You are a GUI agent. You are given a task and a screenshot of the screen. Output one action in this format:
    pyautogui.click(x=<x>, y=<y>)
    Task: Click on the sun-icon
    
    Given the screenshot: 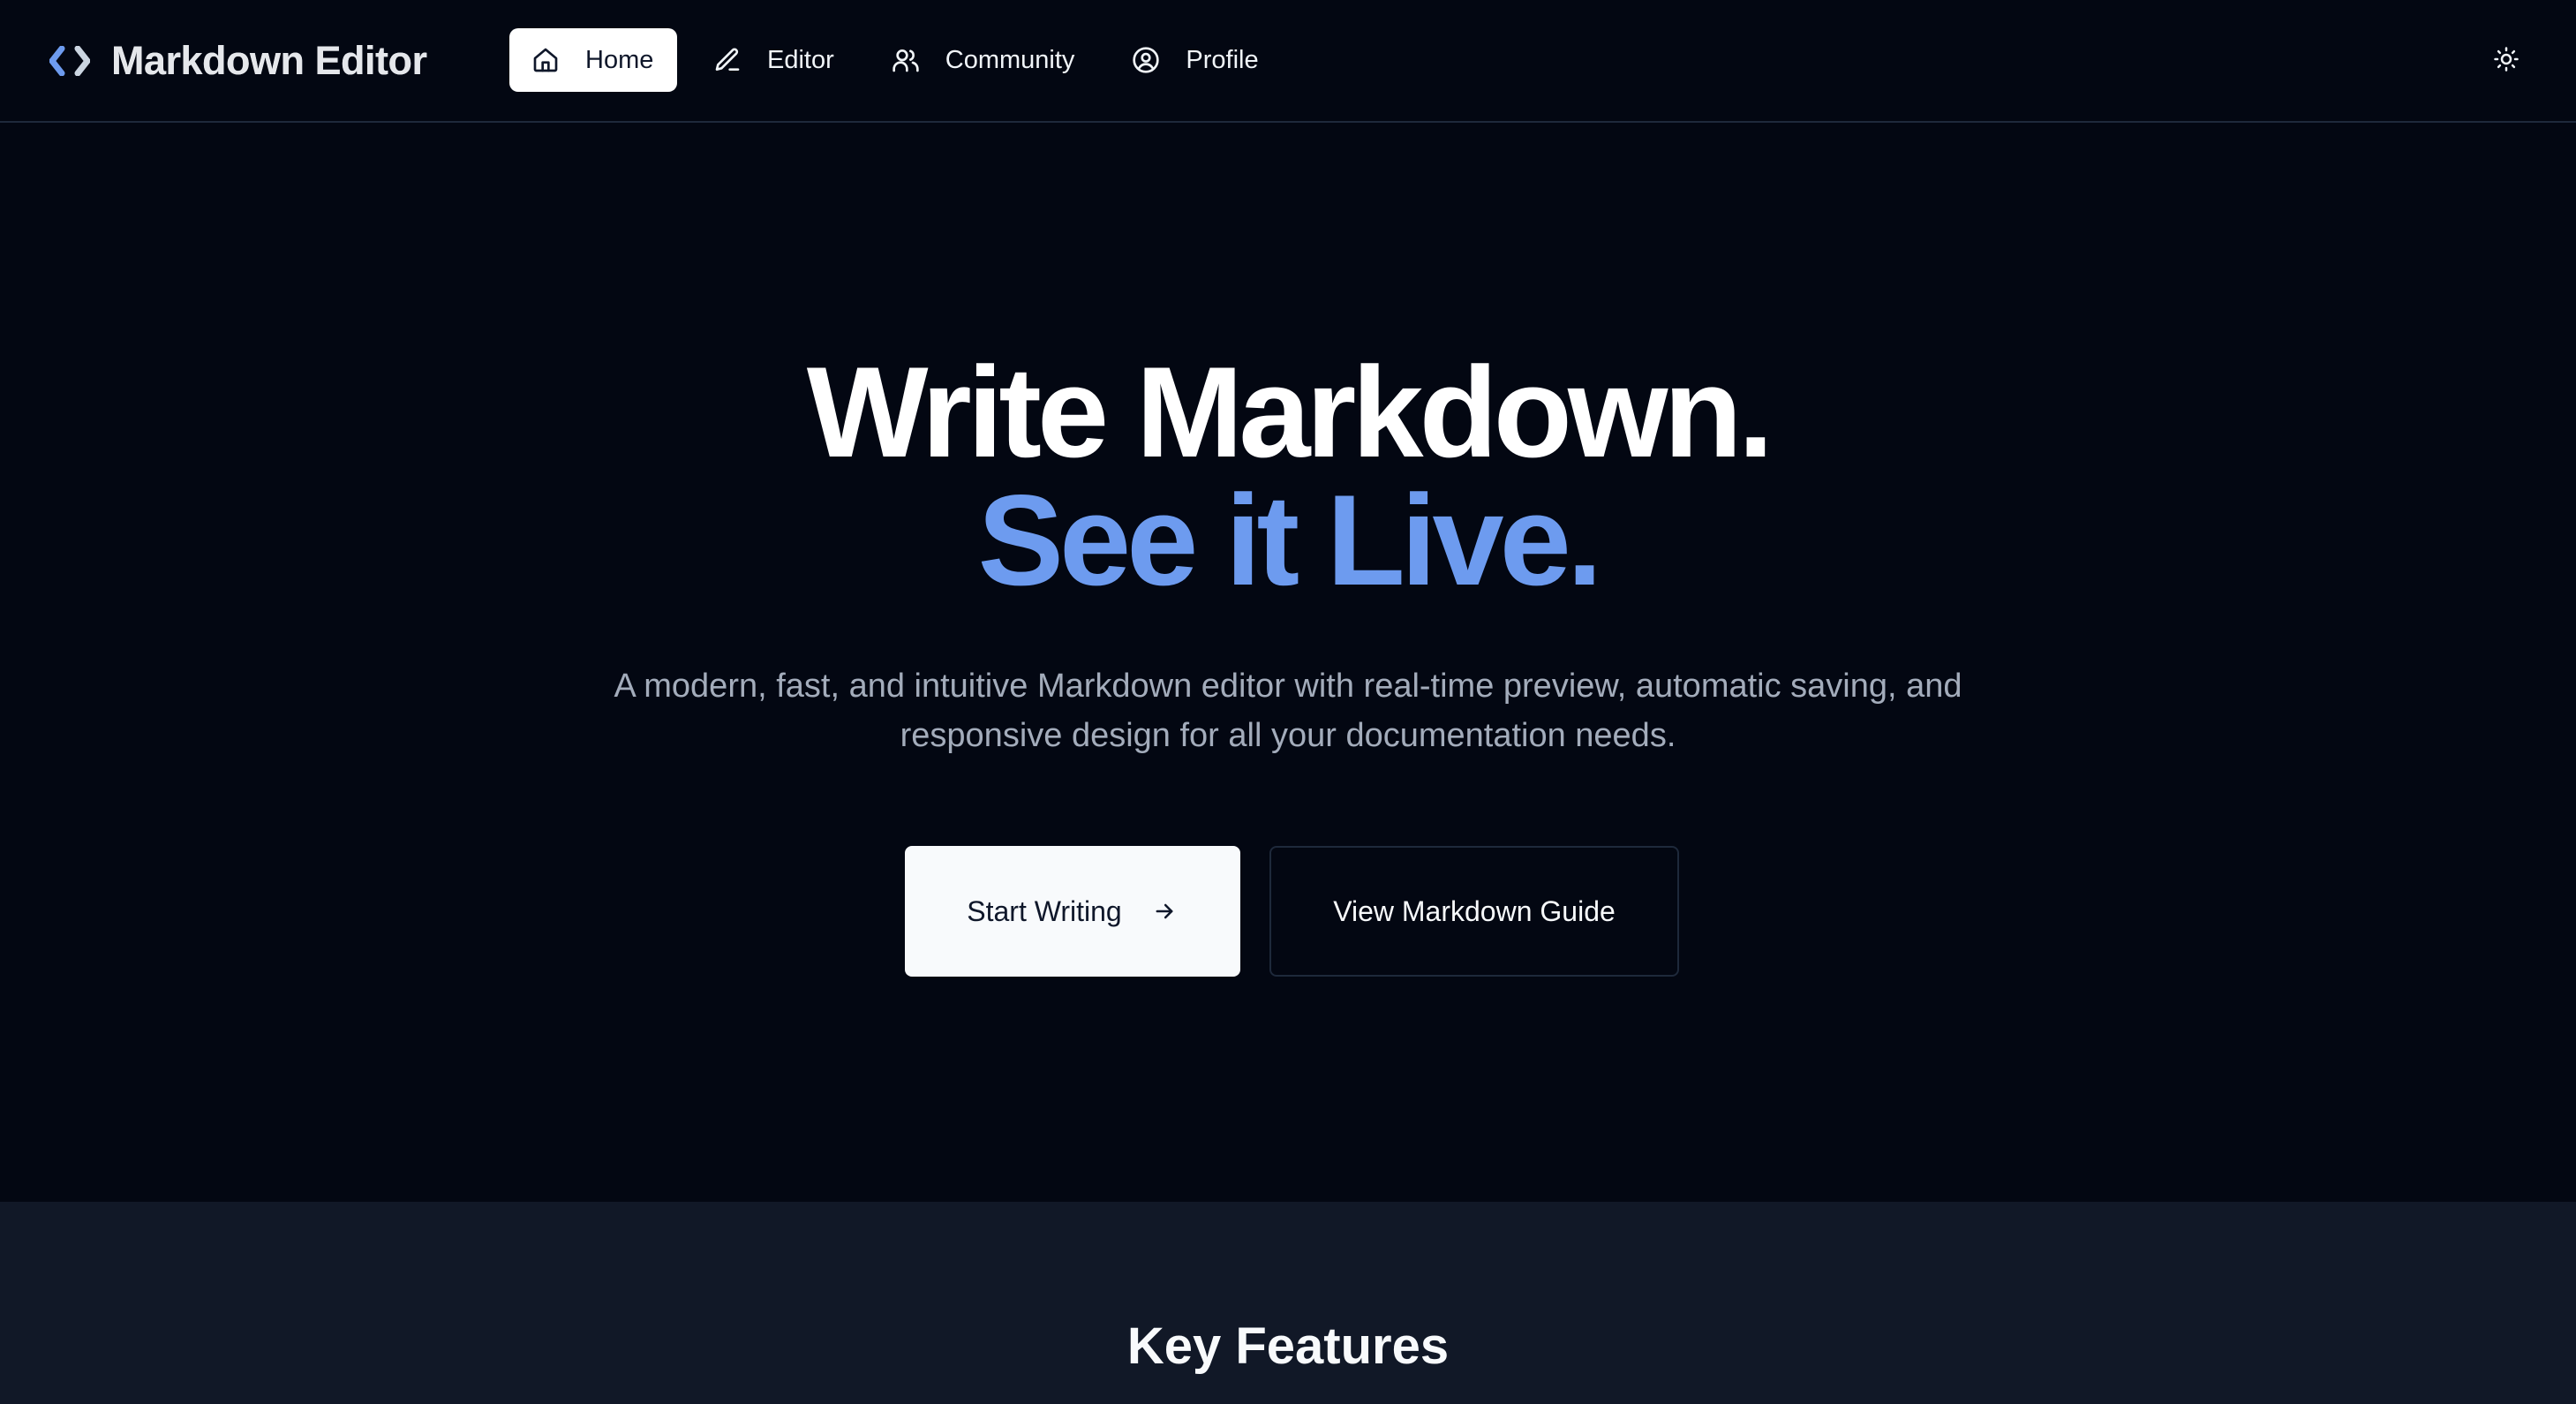 What is the action you would take?
    pyautogui.click(x=2506, y=61)
    